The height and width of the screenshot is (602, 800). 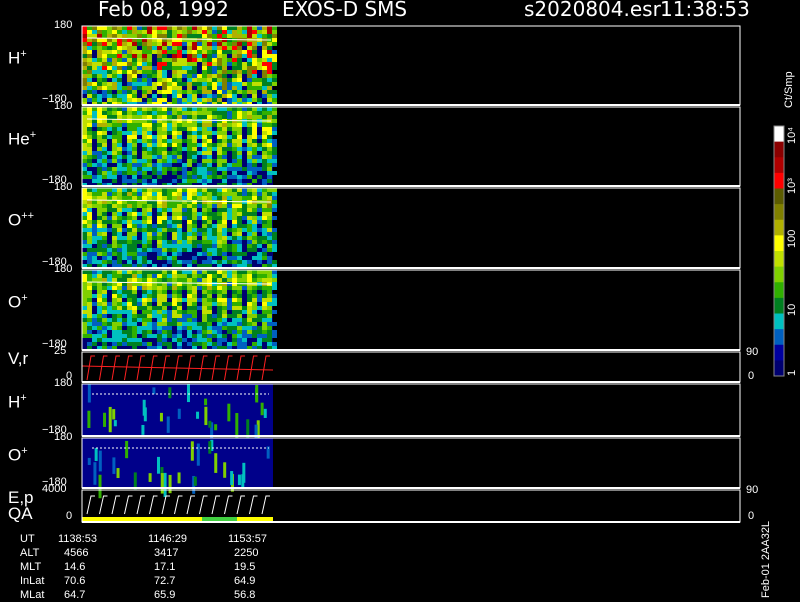 What do you see at coordinates (779, 321) in the screenshot?
I see `colorbar-segment` at bounding box center [779, 321].